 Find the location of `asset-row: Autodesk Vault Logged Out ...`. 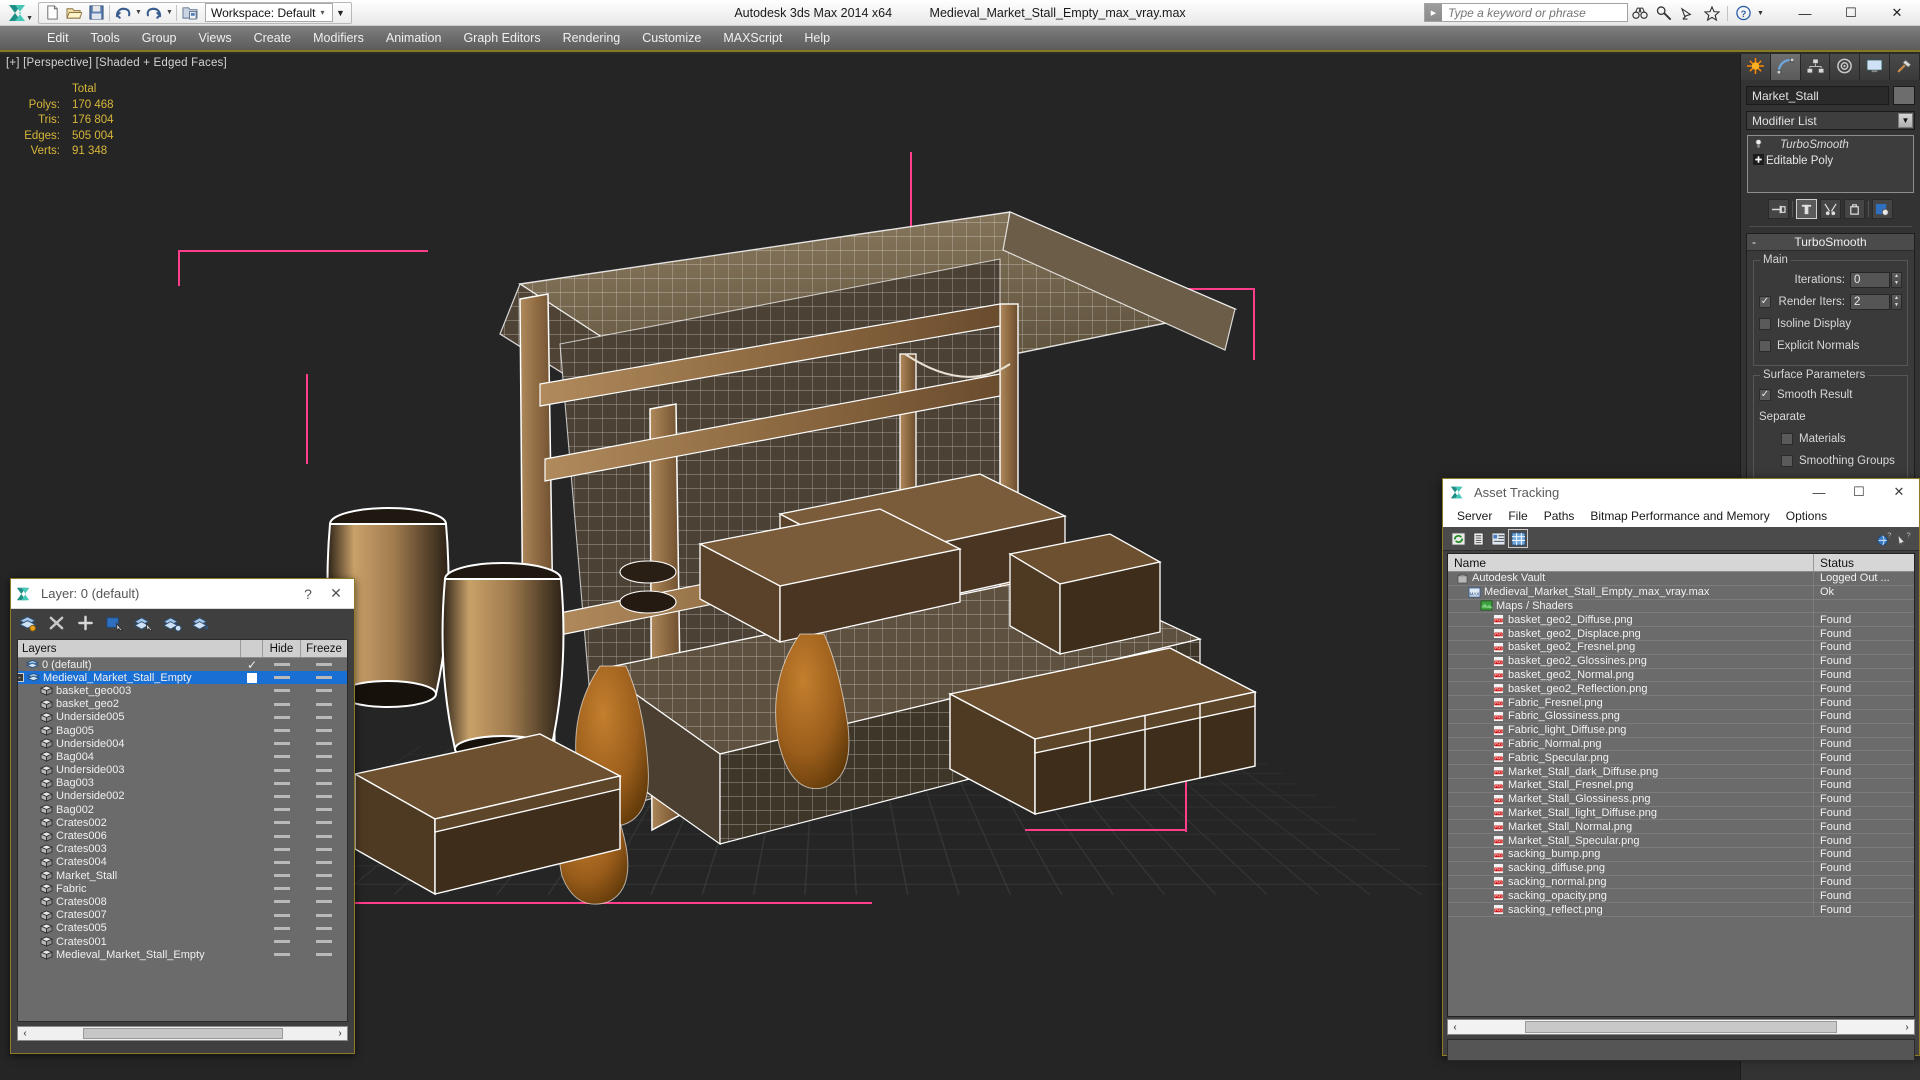

asset-row: Autodesk Vault Logged Out ... is located at coordinates (1681, 579).